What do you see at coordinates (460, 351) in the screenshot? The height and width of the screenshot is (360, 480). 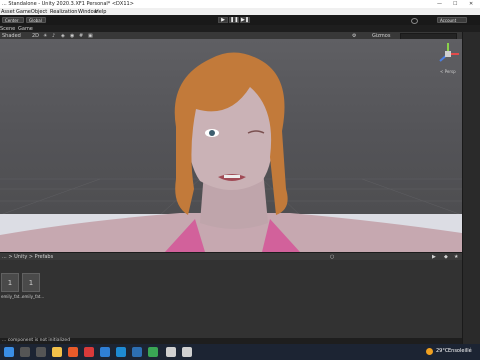 I see `weather-desc: Ensoleillé` at bounding box center [460, 351].